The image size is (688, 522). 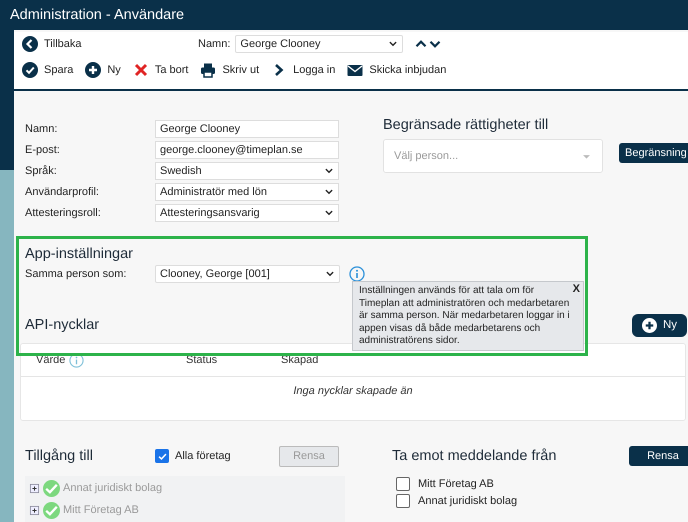 What do you see at coordinates (468, 501) in the screenshot?
I see `checkbox-label: Annat juridiskt bolag` at bounding box center [468, 501].